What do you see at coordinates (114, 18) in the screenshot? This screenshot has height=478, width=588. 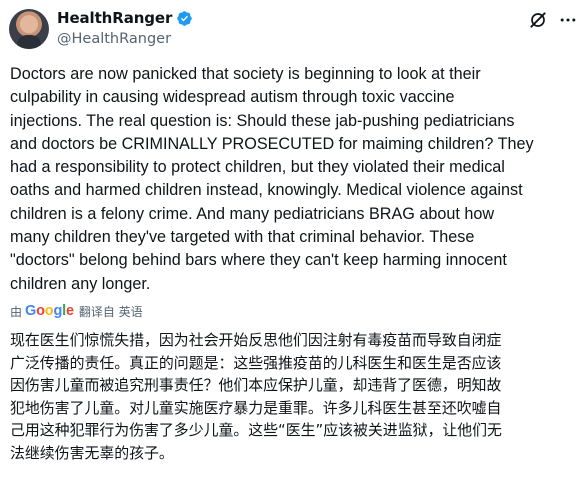 I see `author-display-name: HealthRanger` at bounding box center [114, 18].